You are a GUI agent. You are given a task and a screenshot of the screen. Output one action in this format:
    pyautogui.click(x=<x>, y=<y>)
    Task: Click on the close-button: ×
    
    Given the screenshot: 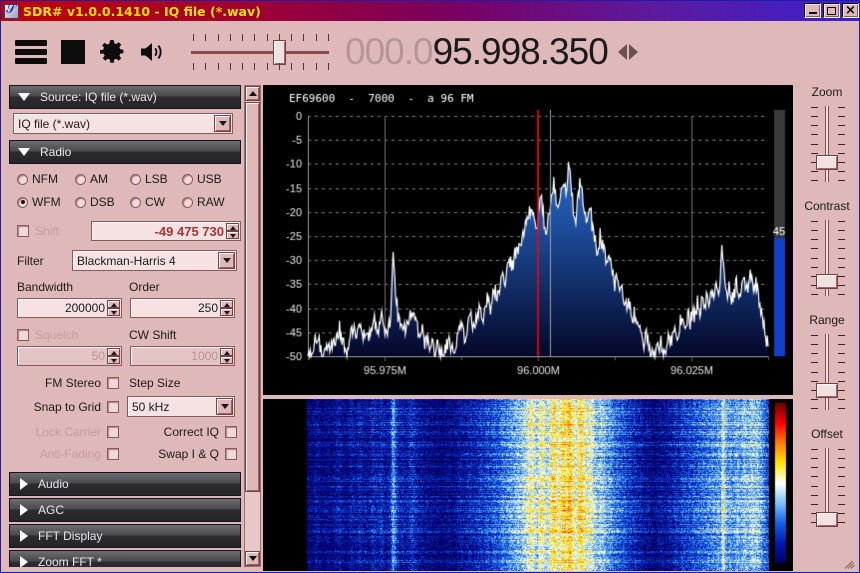 What is the action you would take?
    pyautogui.click(x=850, y=10)
    